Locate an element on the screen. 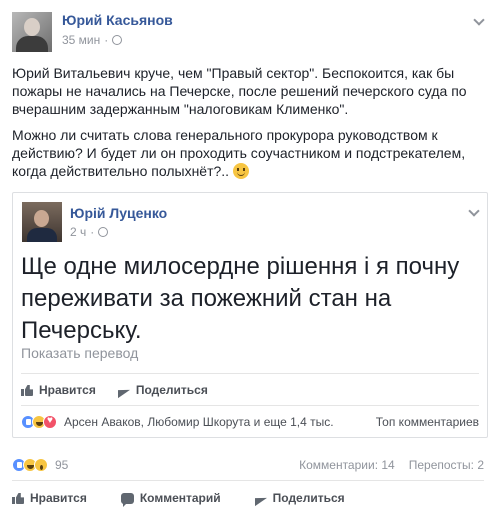 This screenshot has height=515, width=496. comments-count: Комментарии: 14 is located at coordinates (347, 465).